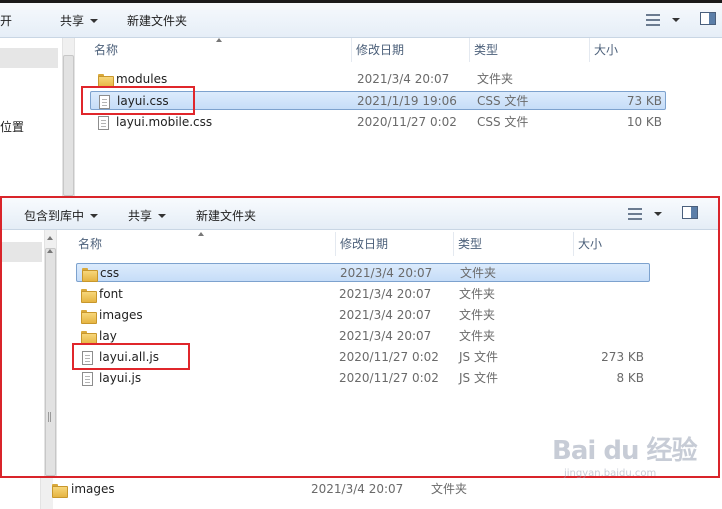 This screenshot has height=509, width=722. I want to click on include-in-library-menu: 包含到库中, so click(61, 215).